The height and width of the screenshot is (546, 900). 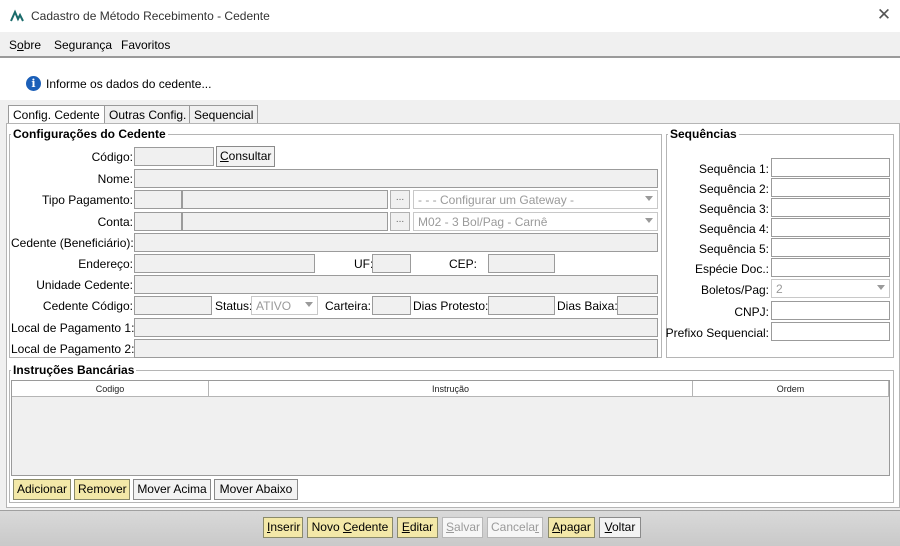 I want to click on column-header-ordem: Ordem, so click(x=791, y=389).